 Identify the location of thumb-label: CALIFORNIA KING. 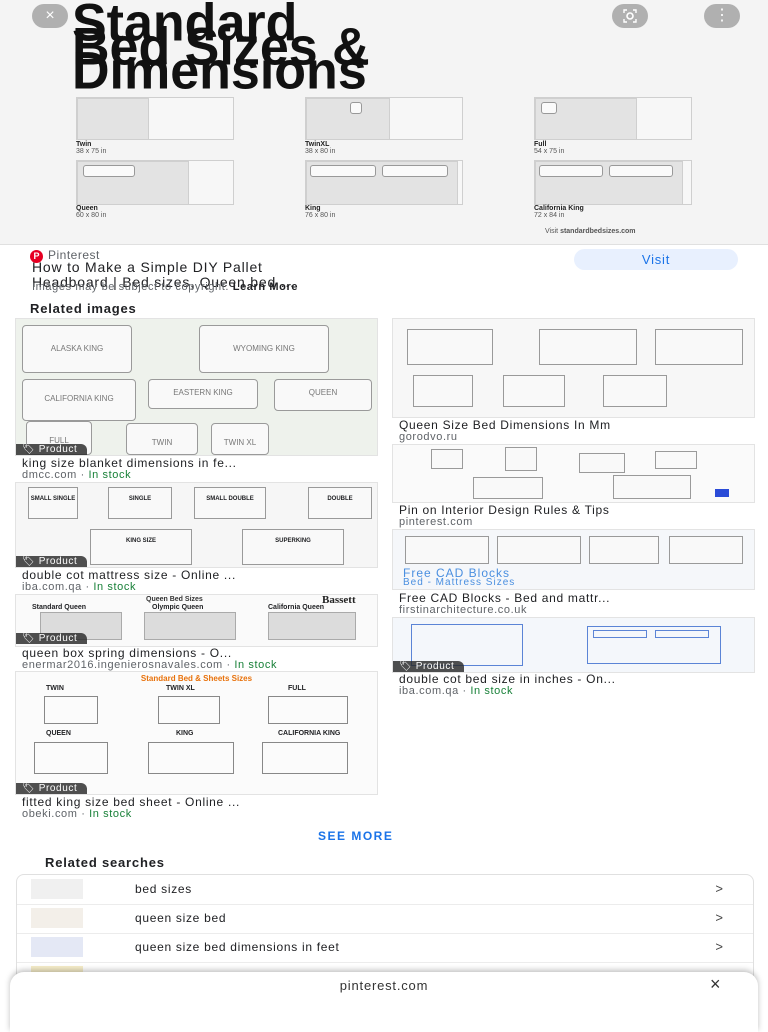
(79, 398).